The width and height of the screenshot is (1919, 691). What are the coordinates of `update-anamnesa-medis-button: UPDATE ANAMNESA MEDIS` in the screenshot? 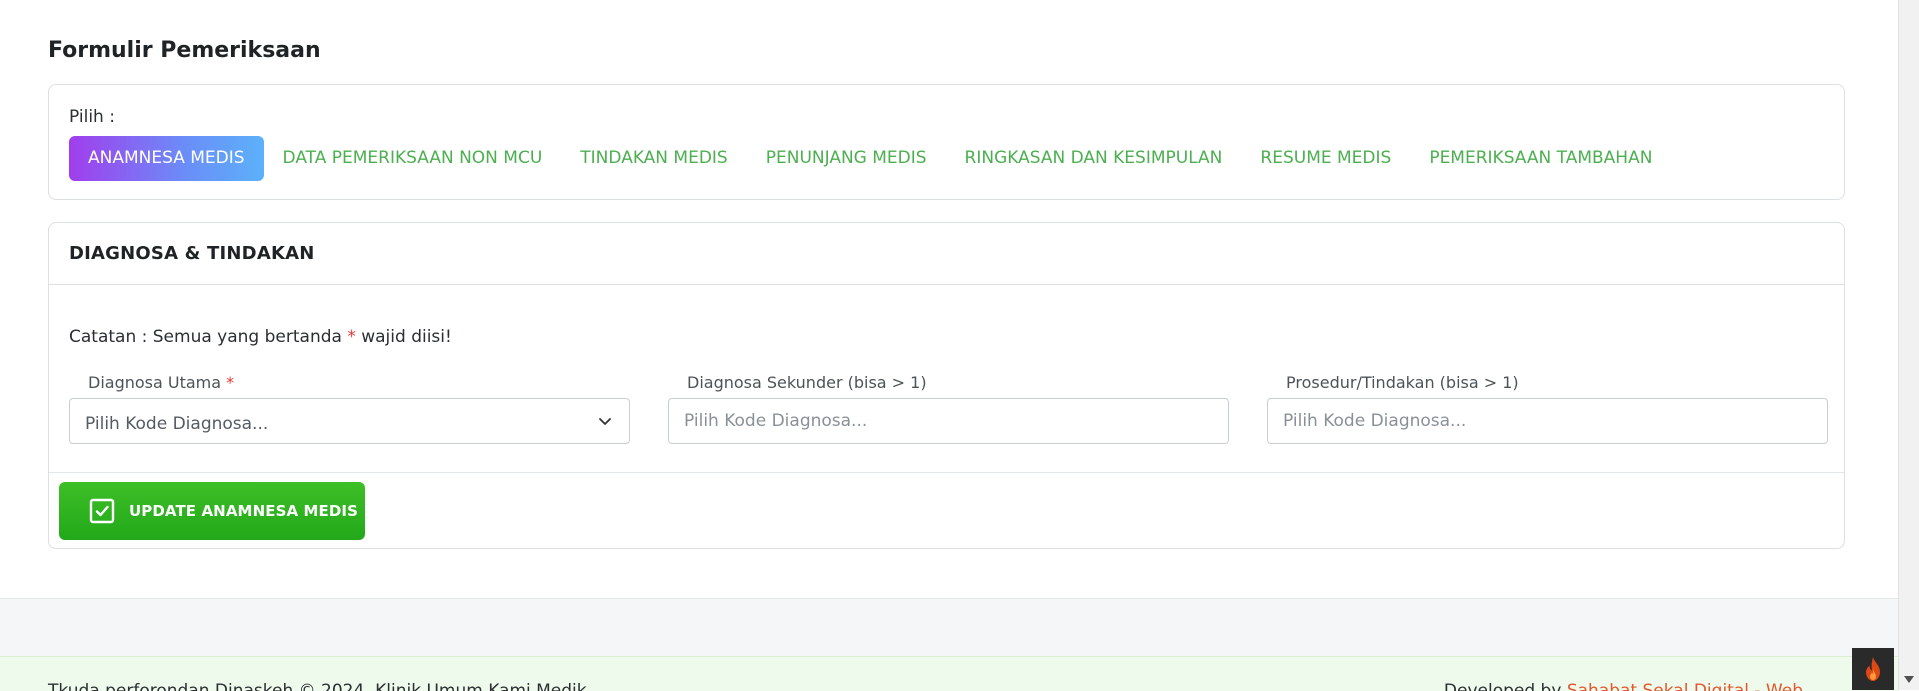 It's located at (212, 511).